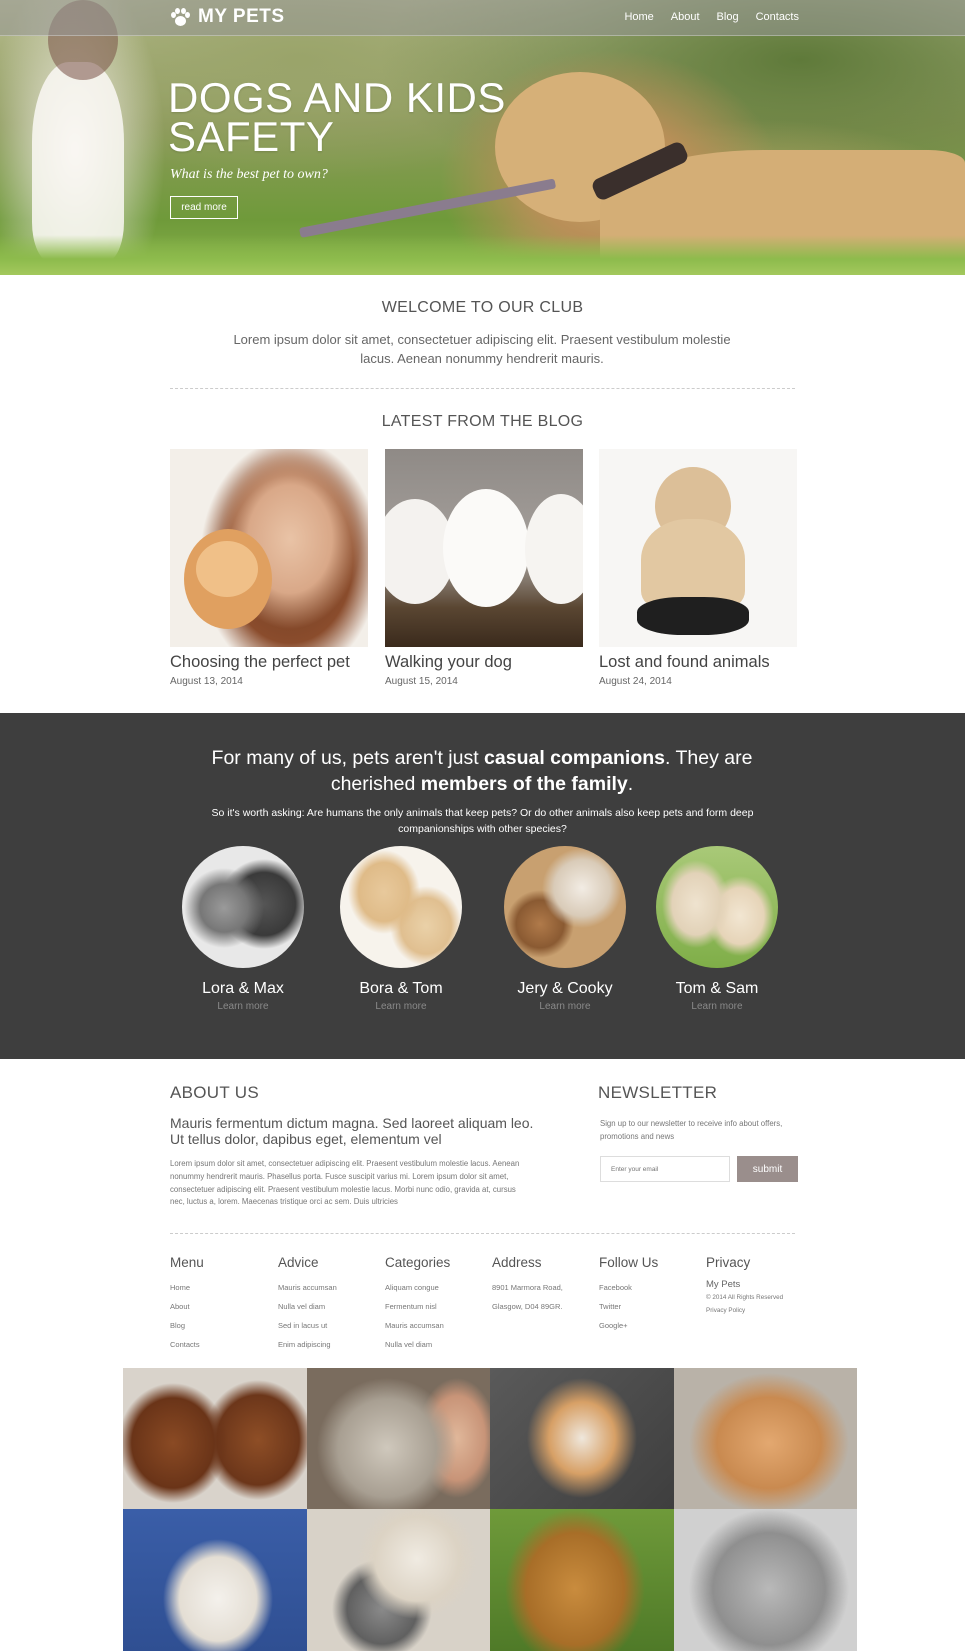 The image size is (965, 1651). I want to click on hero-title: DOGS AND KIDS SAFETY, so click(337, 117).